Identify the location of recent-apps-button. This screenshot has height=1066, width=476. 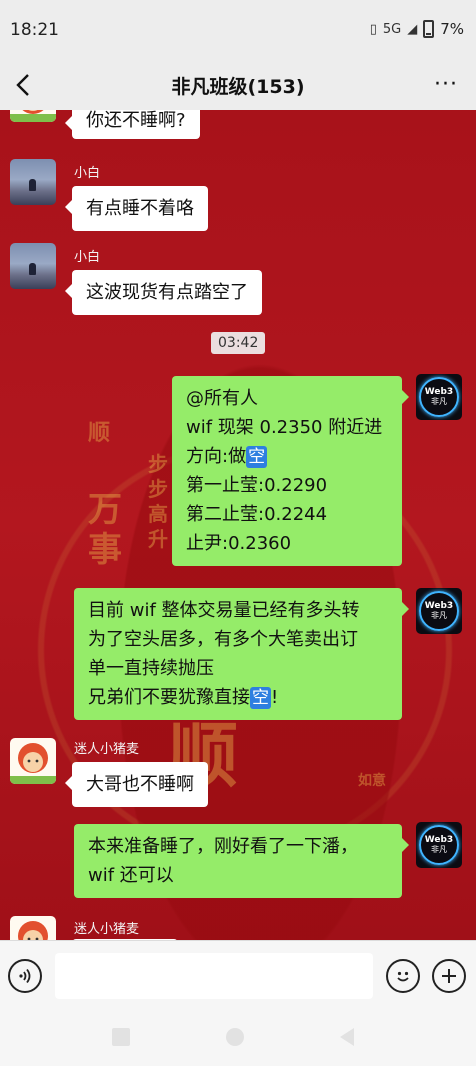
(121, 1037).